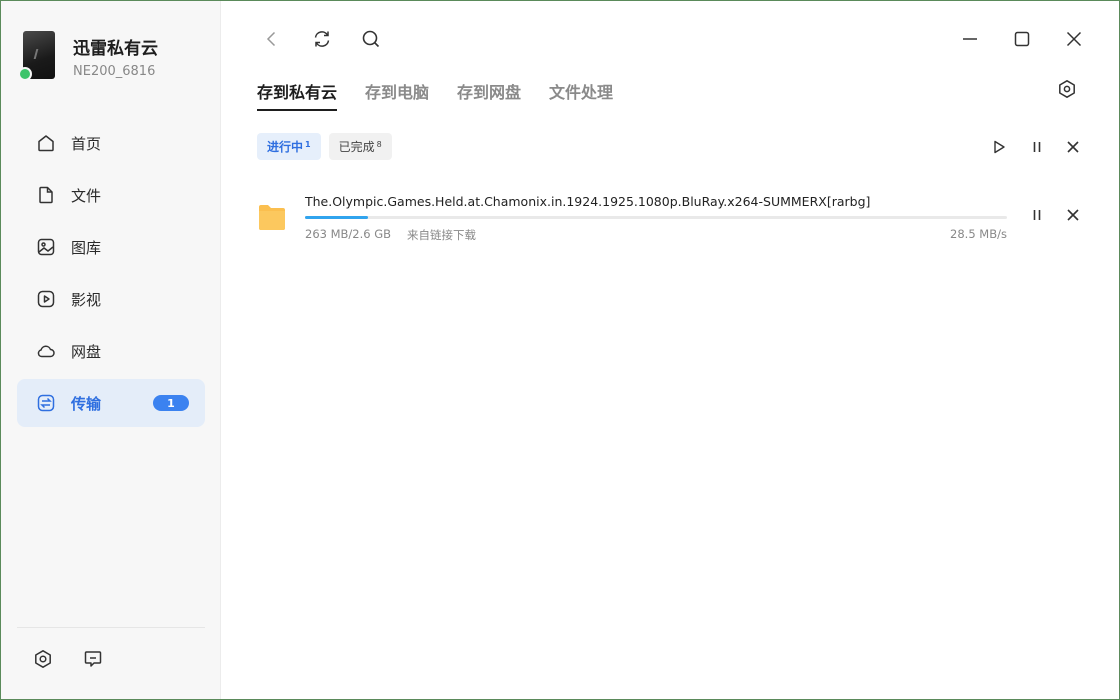  Describe the element at coordinates (435, 95) in the screenshot. I see `destination-tabs: 存到私有云 存到电脑 存到网盘 文件处理` at that location.